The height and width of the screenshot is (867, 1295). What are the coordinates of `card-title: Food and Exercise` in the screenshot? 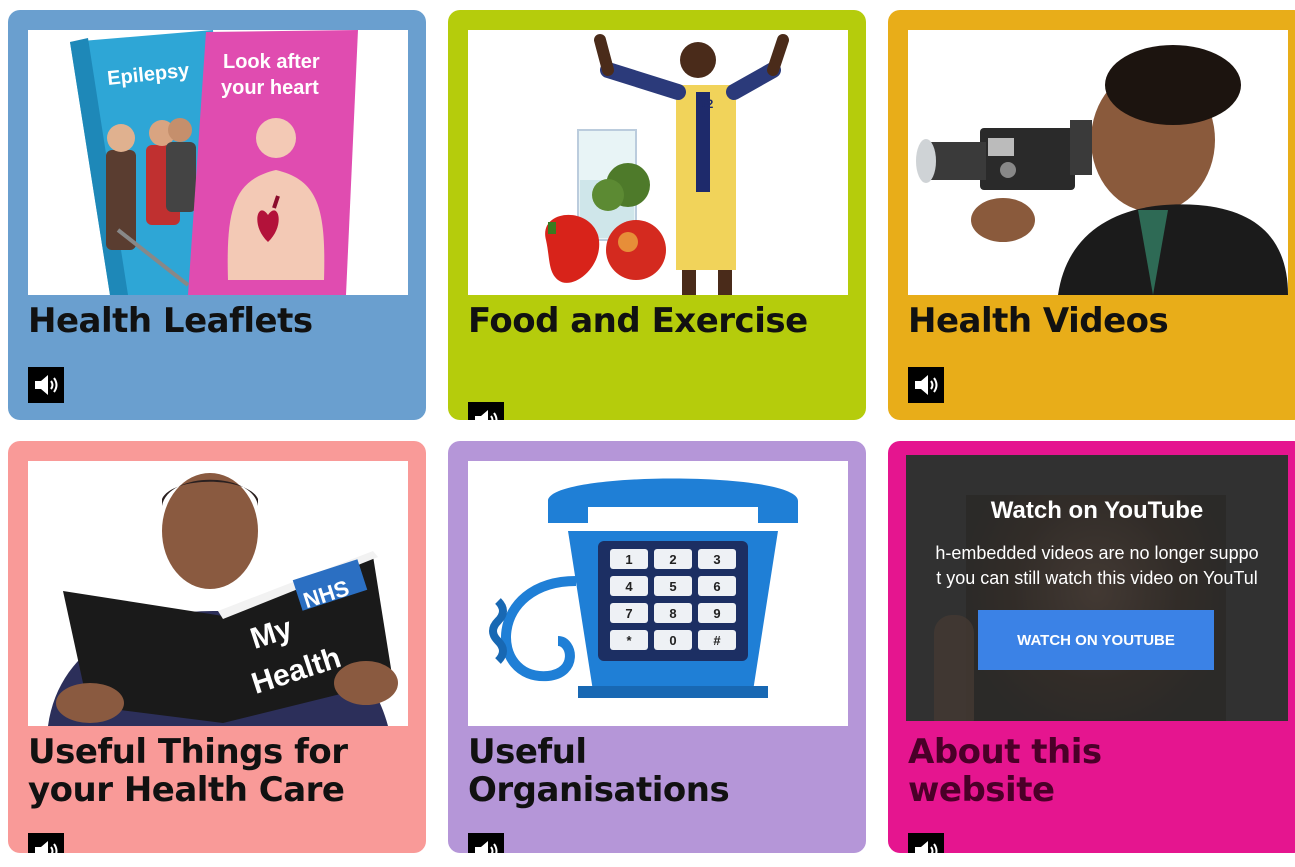 It's located at (638, 321).